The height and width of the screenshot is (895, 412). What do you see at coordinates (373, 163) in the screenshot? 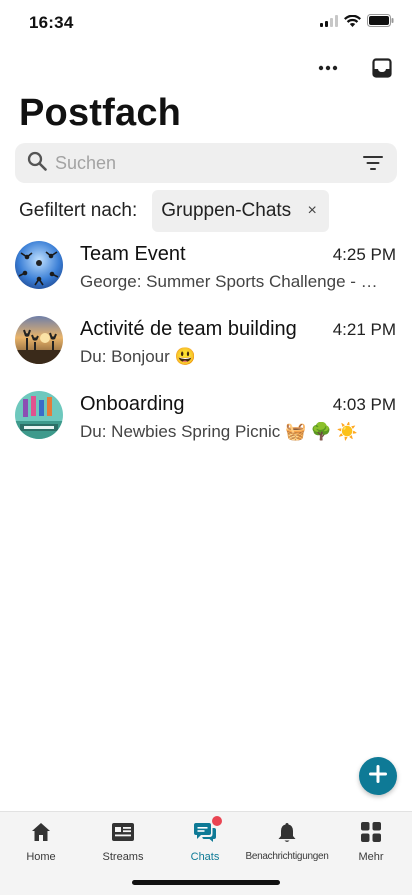
I see `filter-icon` at bounding box center [373, 163].